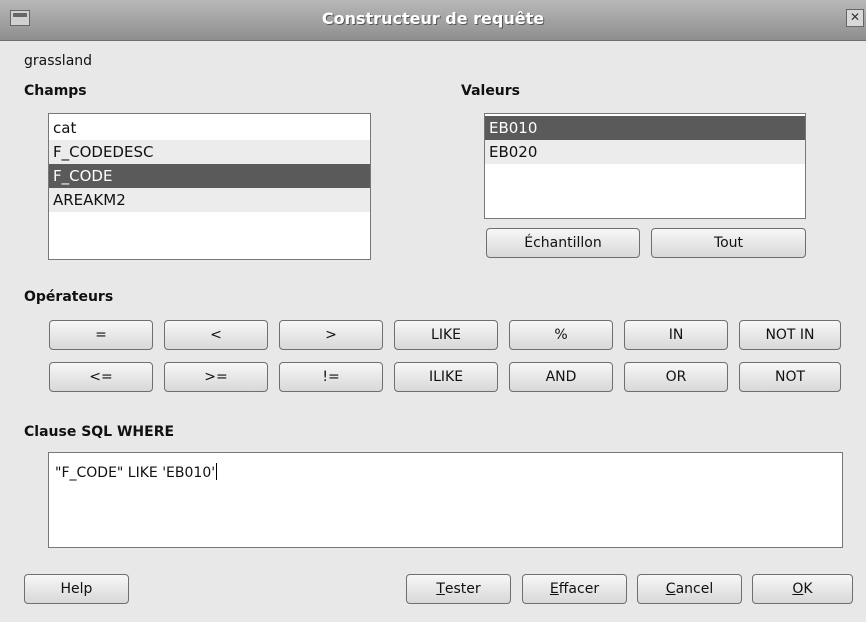  What do you see at coordinates (579, 589) in the screenshot?
I see `clear-label: ffacer` at bounding box center [579, 589].